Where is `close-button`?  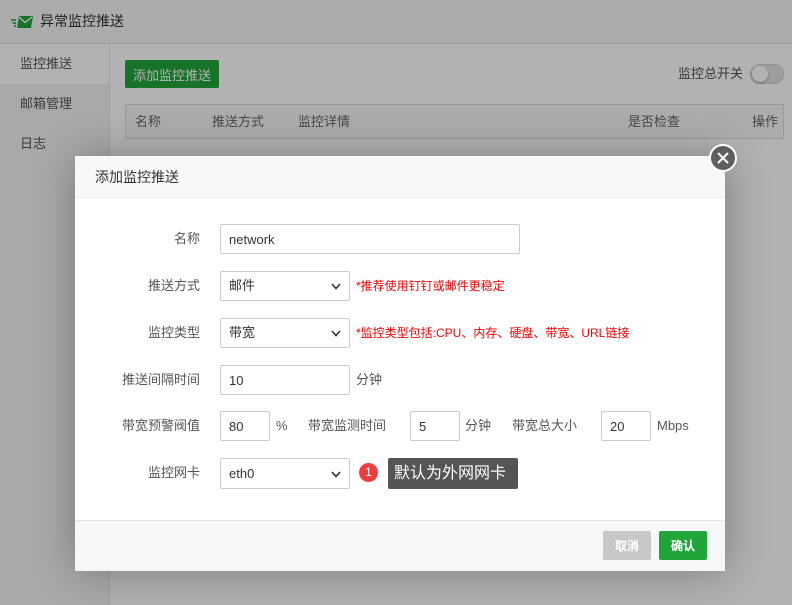
close-button is located at coordinates (723, 158).